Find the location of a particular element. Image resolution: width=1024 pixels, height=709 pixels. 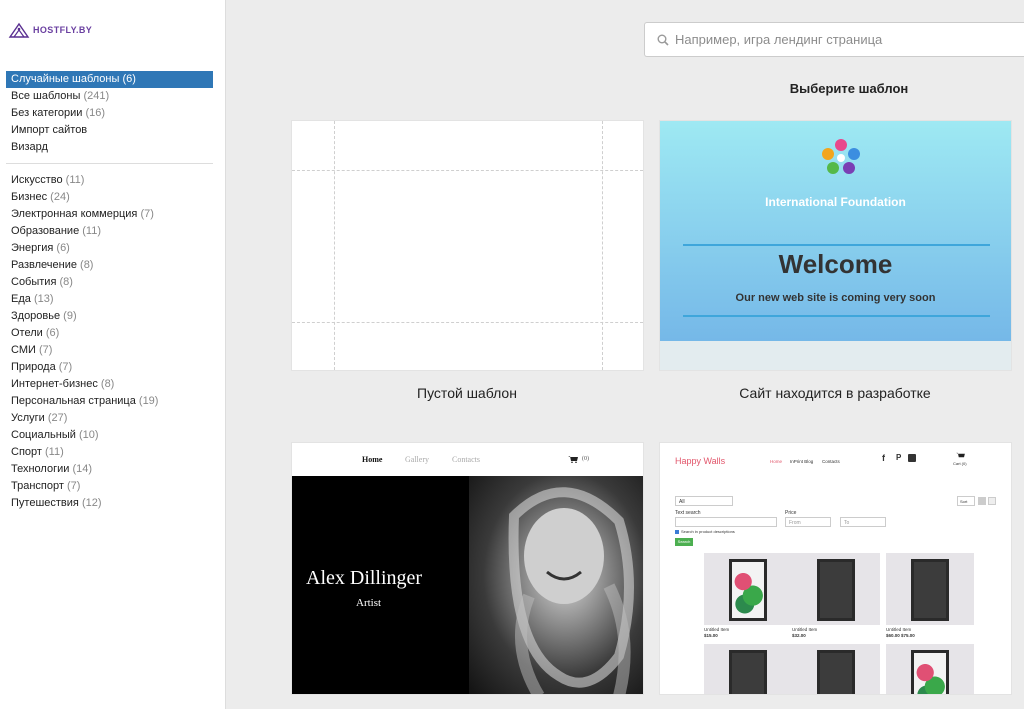

construction-subtitle: Our new web site is coming very soon is located at coordinates (835, 298).